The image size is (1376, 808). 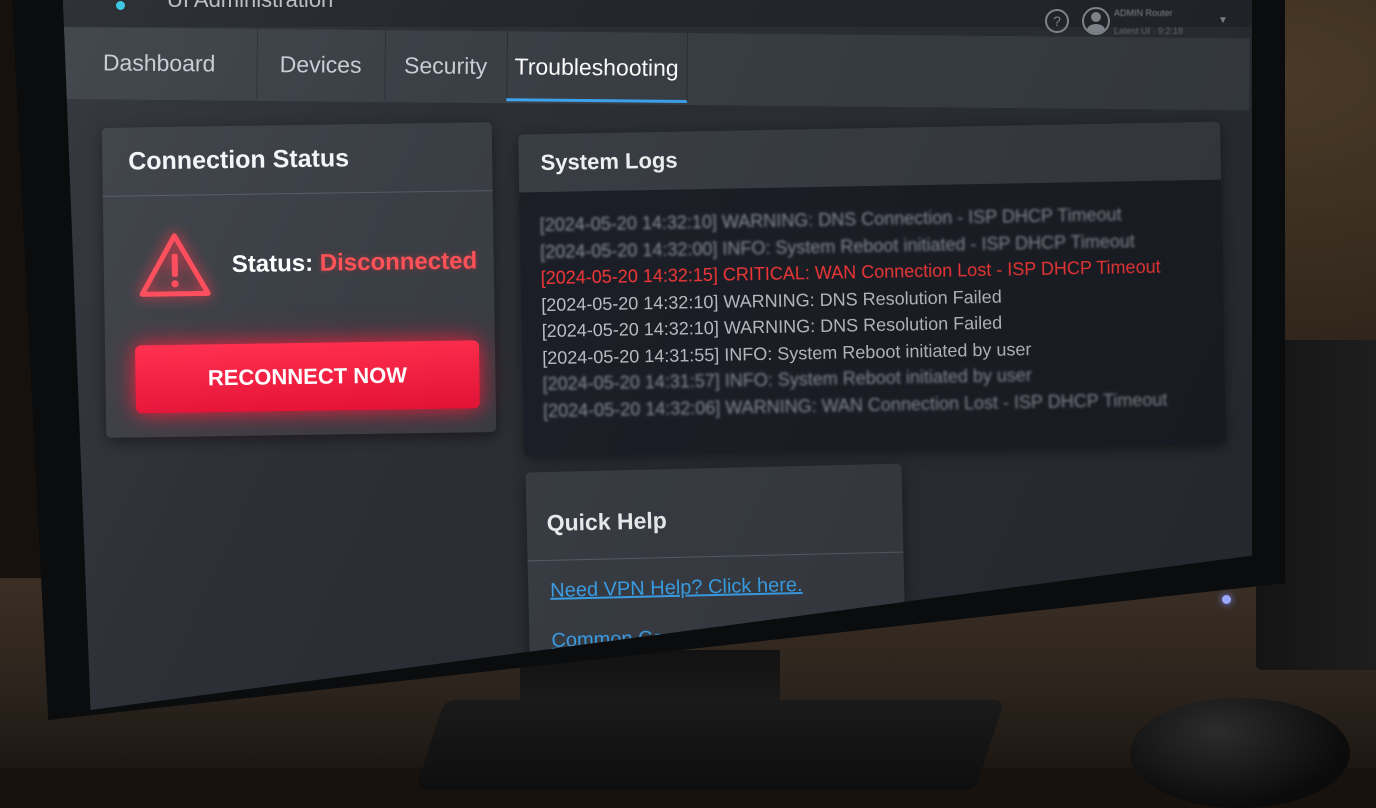 What do you see at coordinates (676, 588) in the screenshot?
I see `vpn-help-link: Need VPN Help? Click here.` at bounding box center [676, 588].